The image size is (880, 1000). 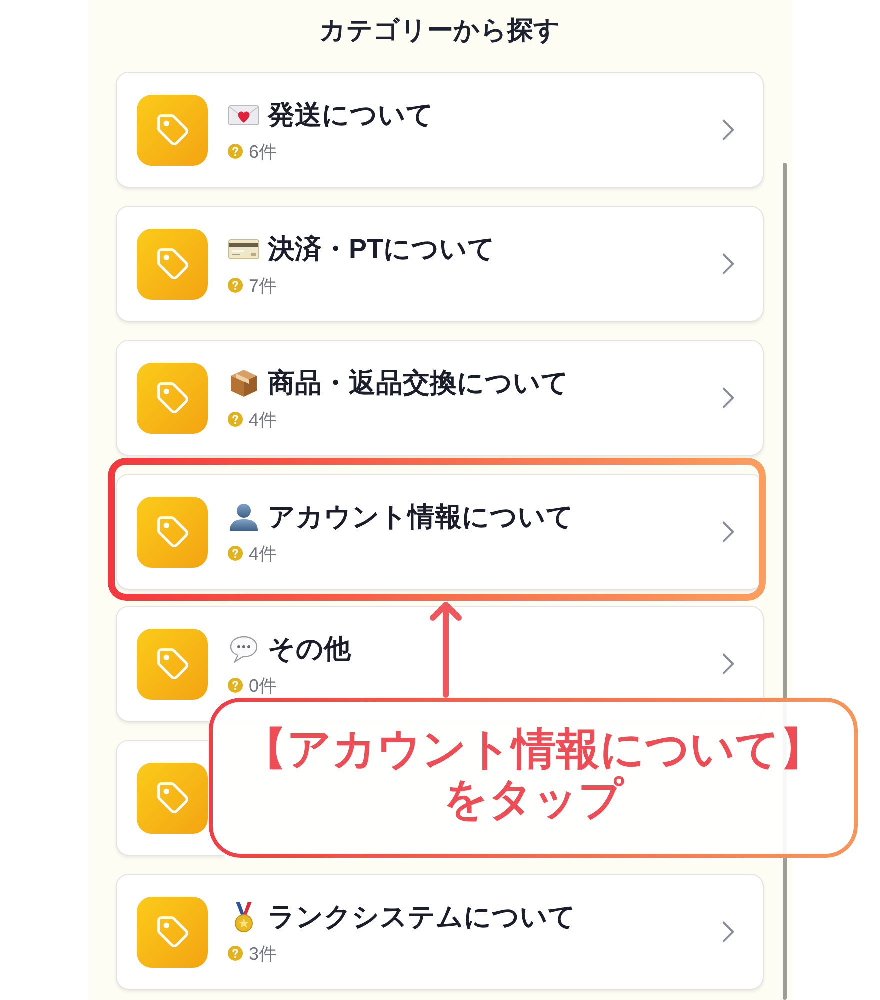 I want to click on category-title: その他, so click(x=309, y=649).